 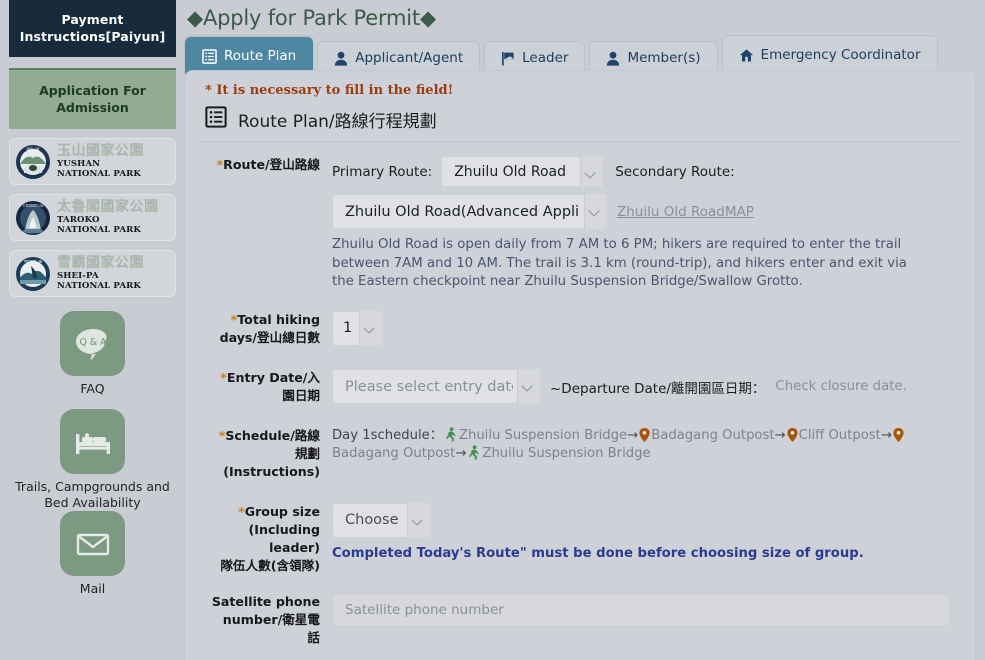 I want to click on svg-text: 太魯閣國家公園, so click(x=32, y=204).